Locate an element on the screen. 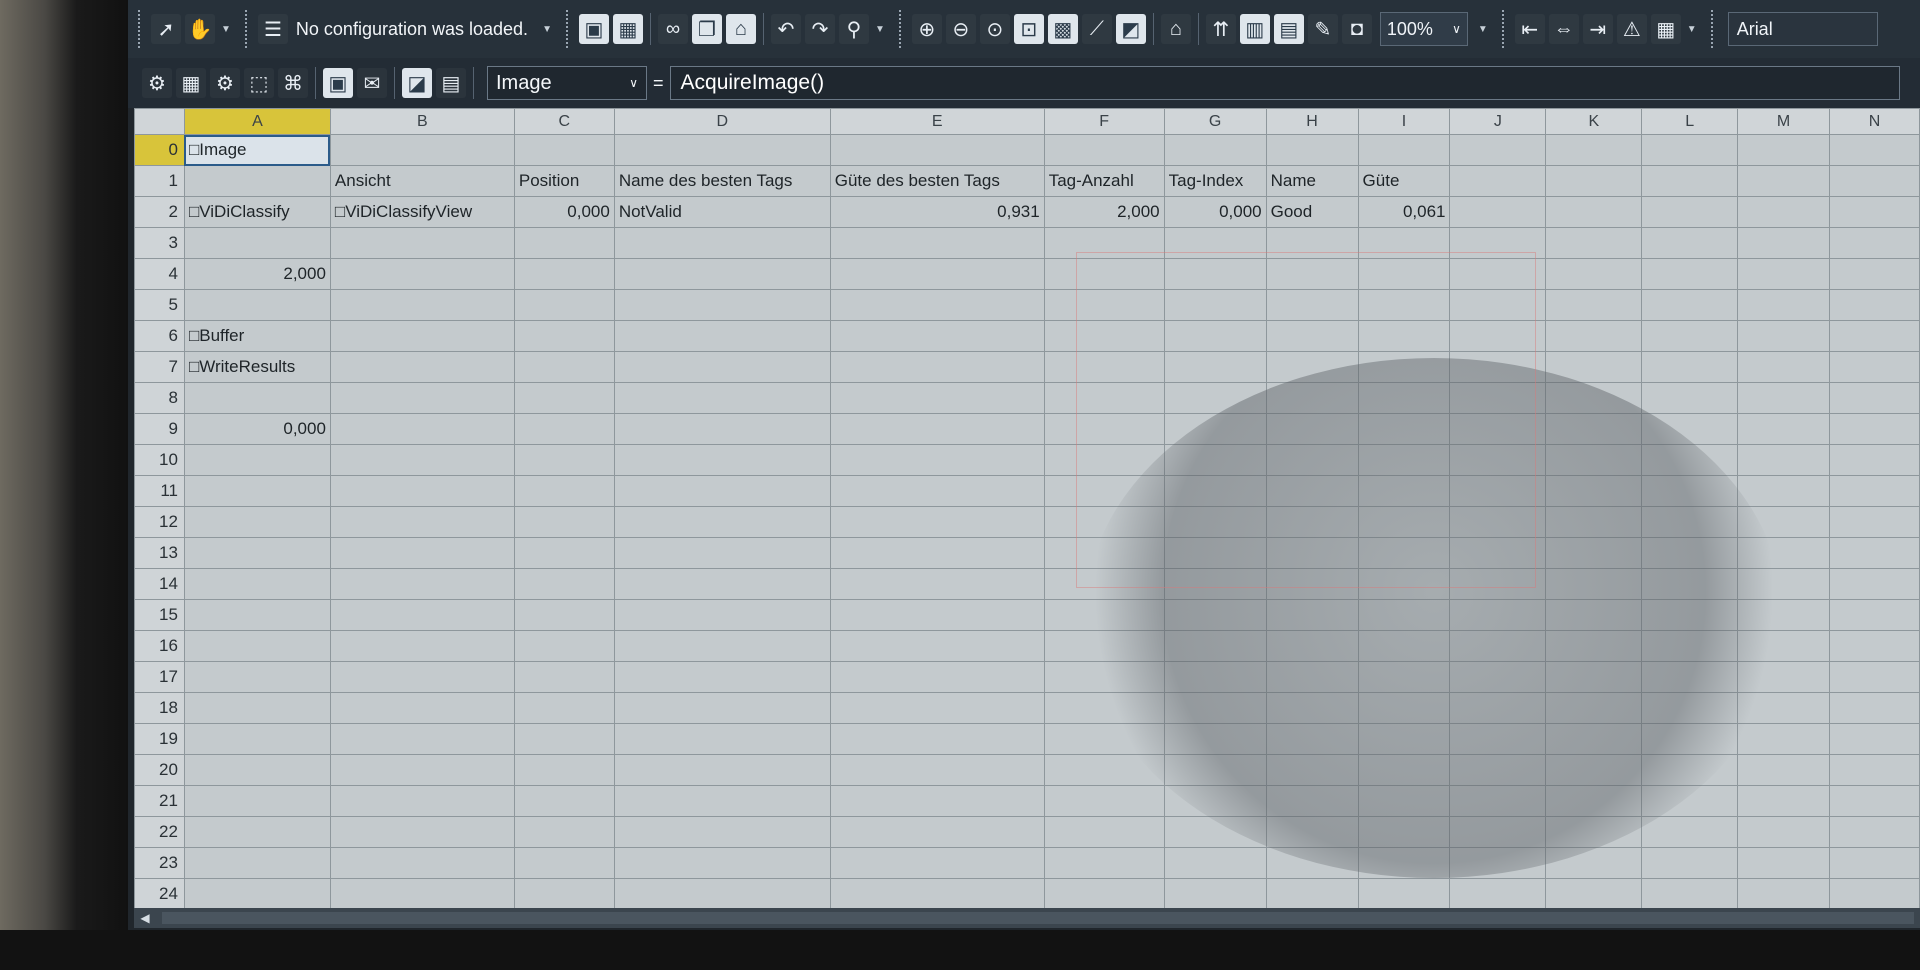  cell-h24 is located at coordinates (1312, 893).